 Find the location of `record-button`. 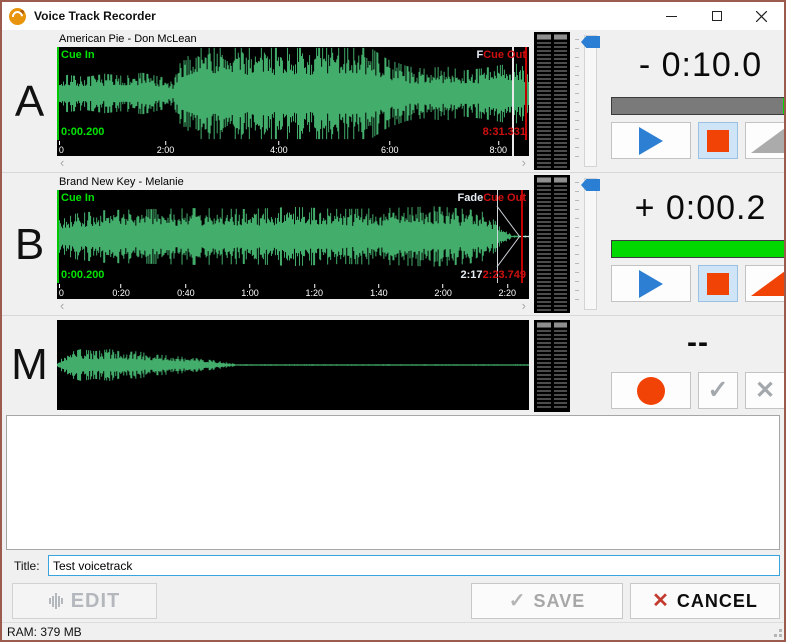

record-button is located at coordinates (651, 390).